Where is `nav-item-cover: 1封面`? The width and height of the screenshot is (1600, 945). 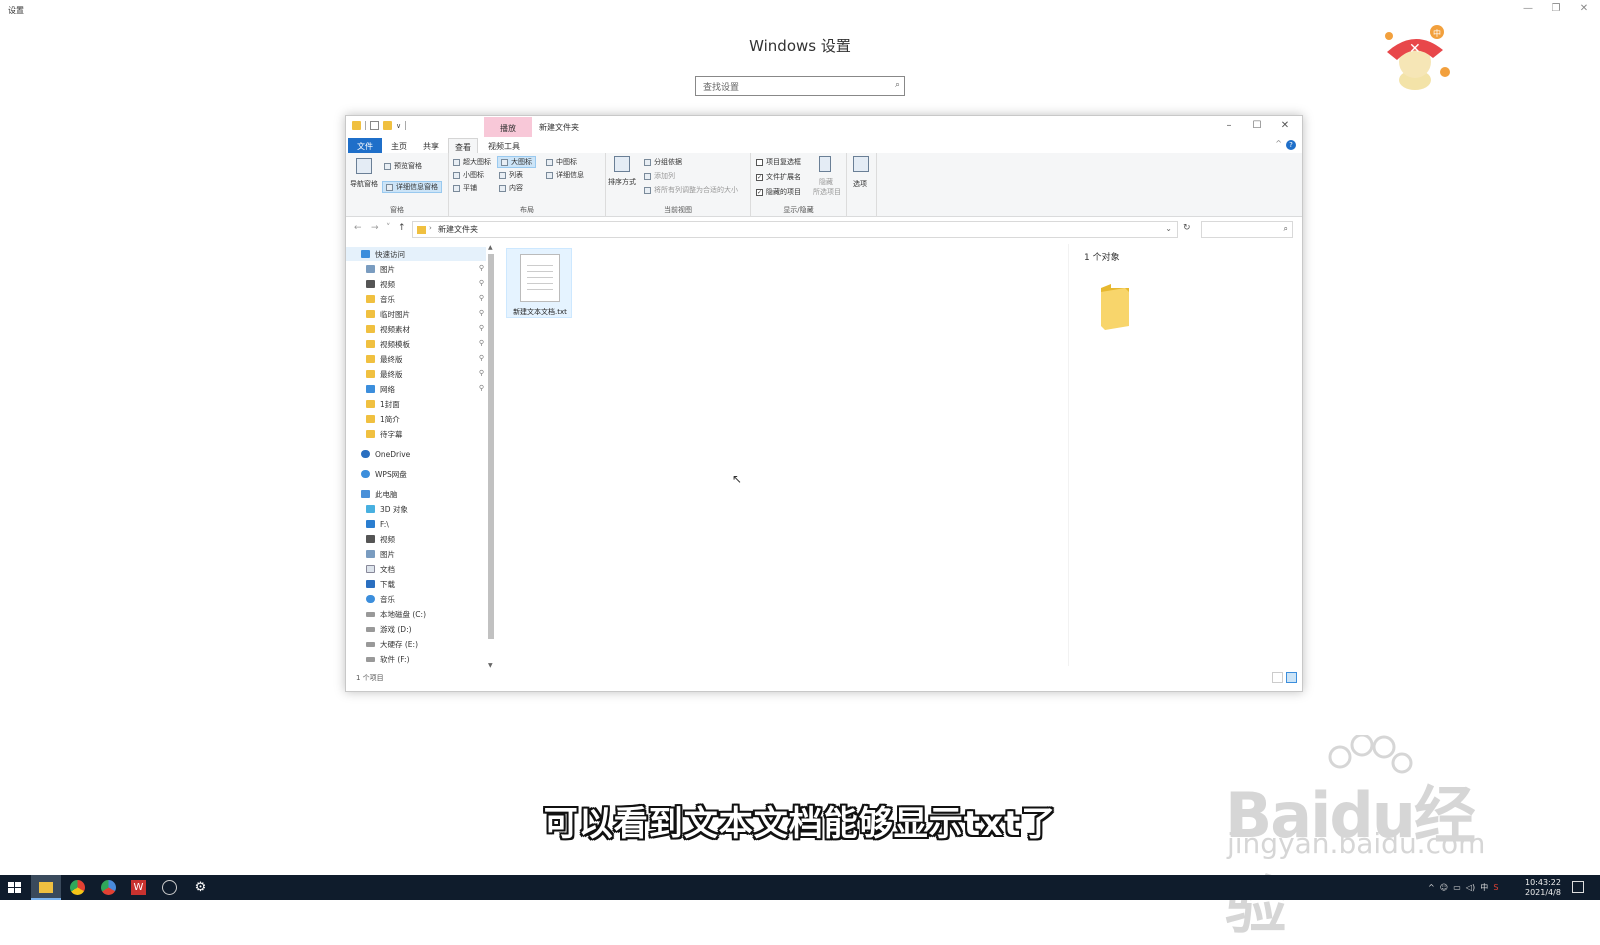 nav-item-cover: 1封面 is located at coordinates (416, 404).